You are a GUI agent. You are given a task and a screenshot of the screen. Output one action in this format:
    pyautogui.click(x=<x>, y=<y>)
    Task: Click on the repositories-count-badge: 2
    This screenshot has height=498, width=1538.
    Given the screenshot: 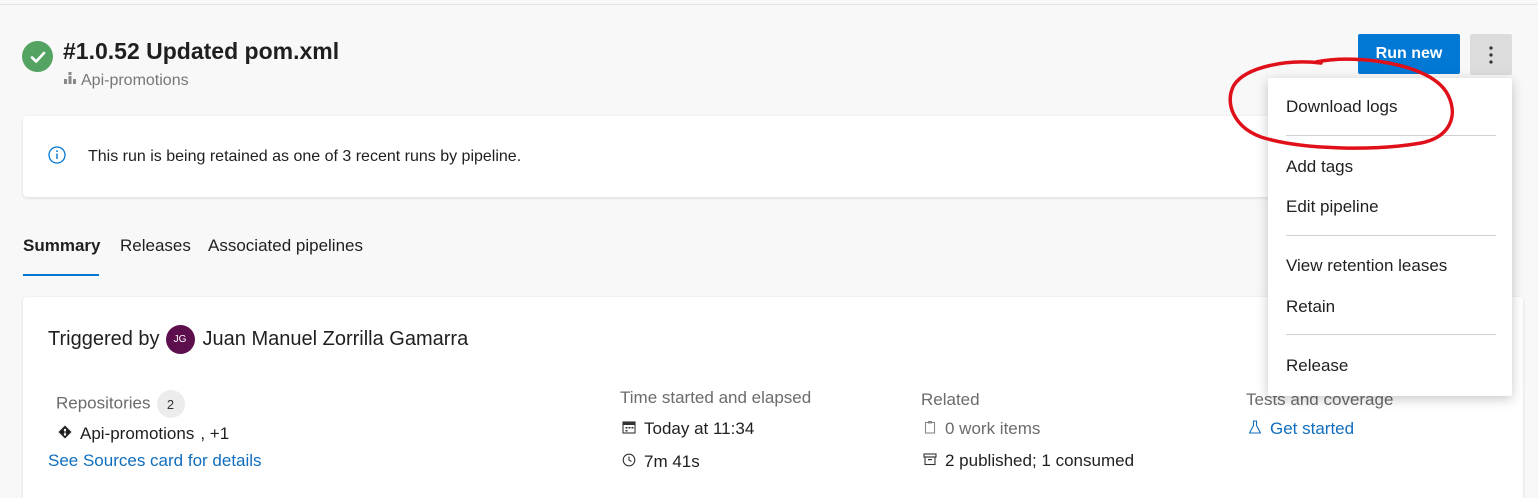 What is the action you would take?
    pyautogui.click(x=170, y=404)
    